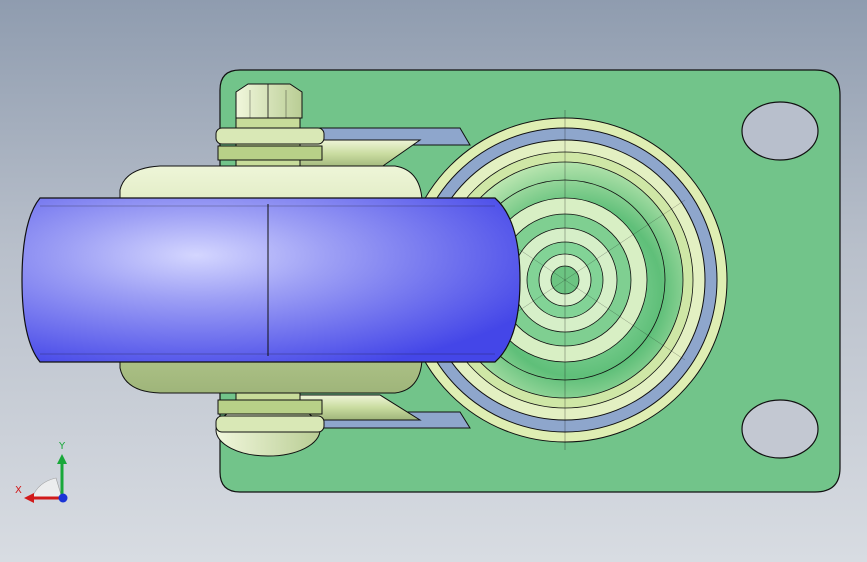 This screenshot has width=867, height=562. I want to click on triad-graphic, so click(46, 478).